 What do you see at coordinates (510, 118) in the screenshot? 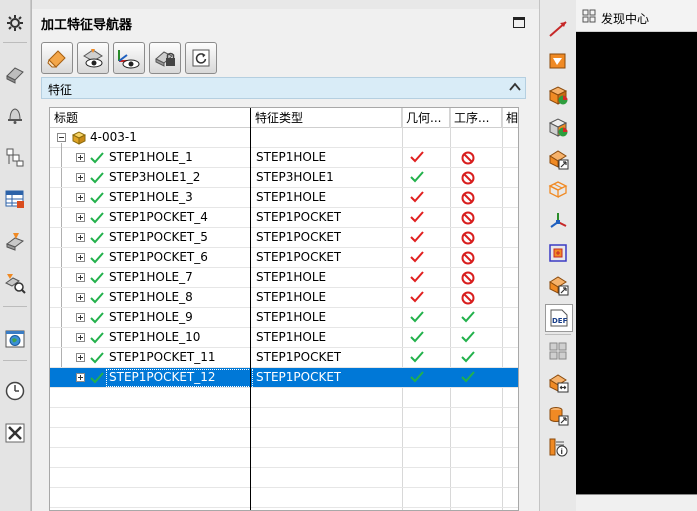
I see `column-header-extra: 相` at bounding box center [510, 118].